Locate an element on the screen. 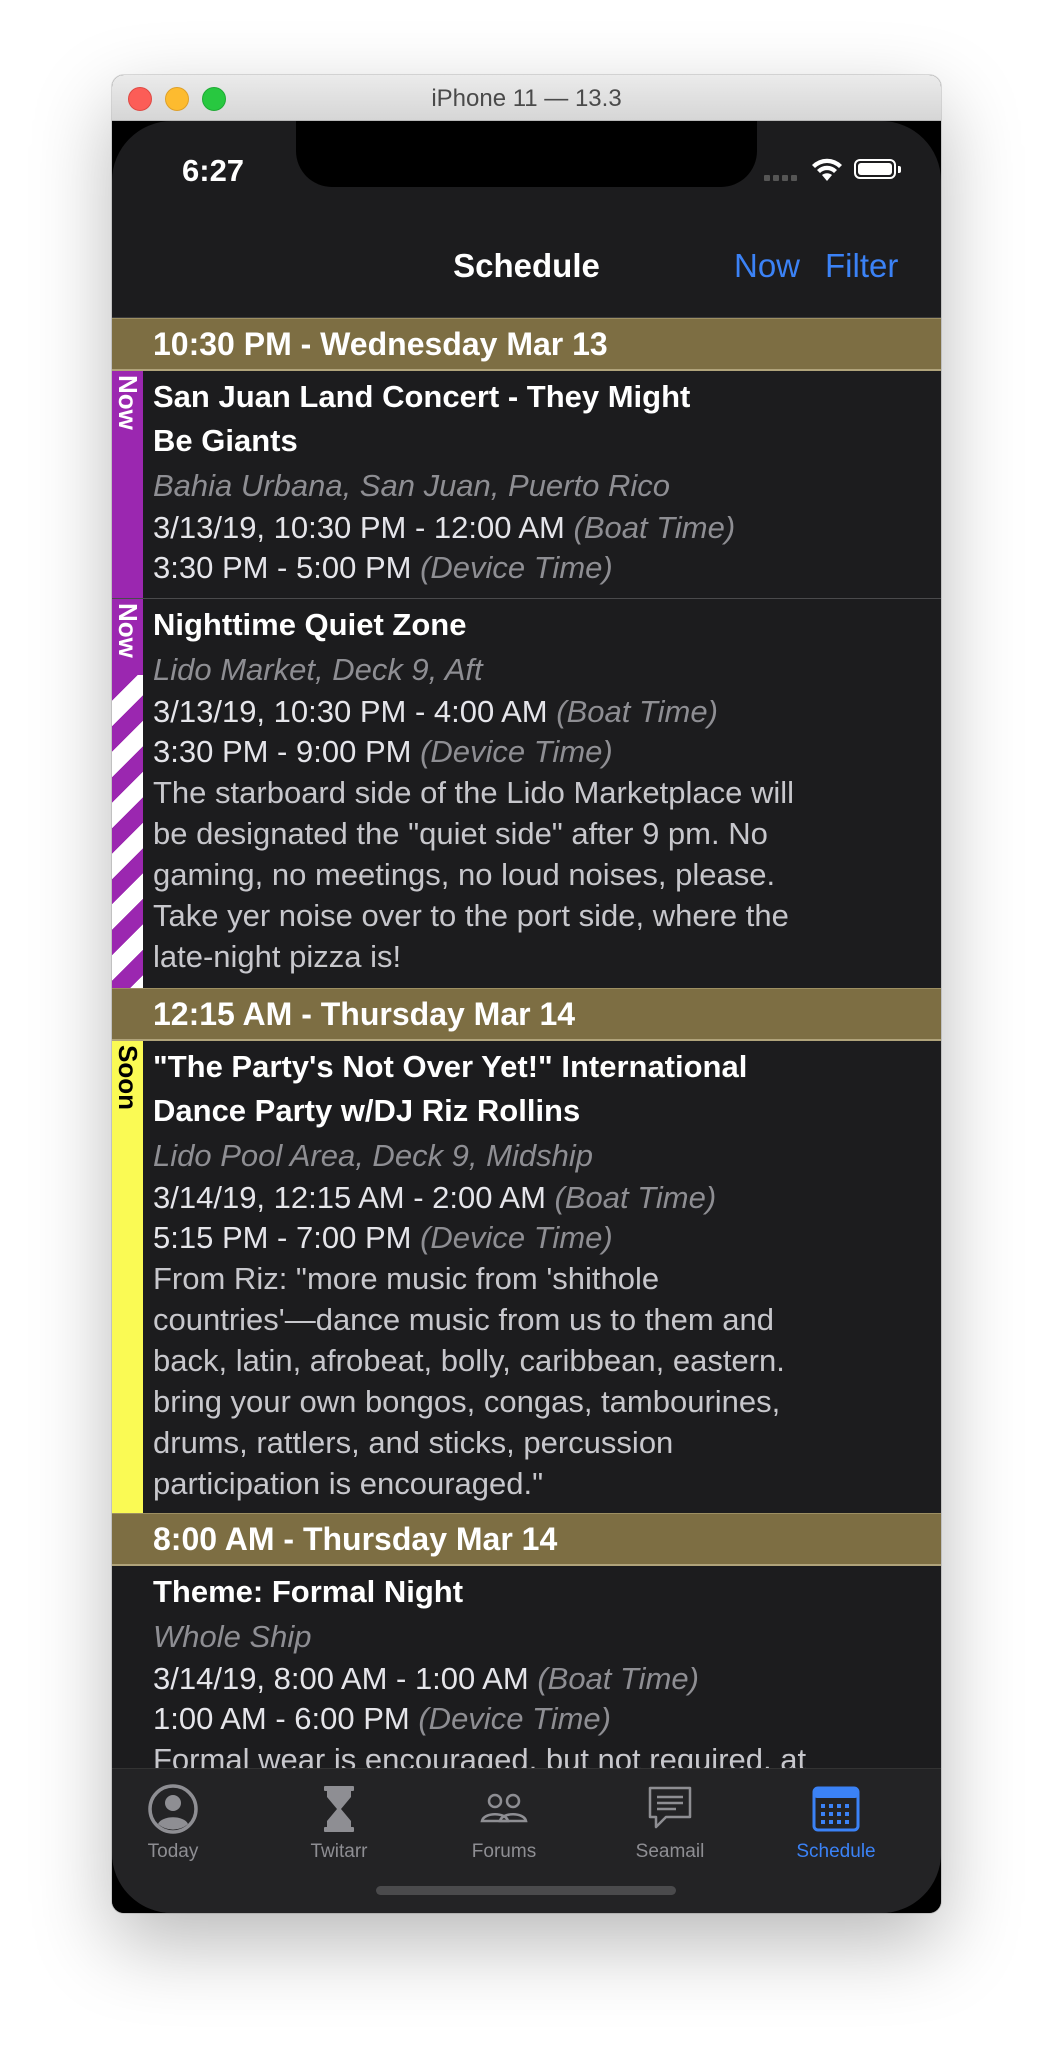  event-boat-time: 3/14/19, 12:15 AM - 2:00 AM (Boat Time) is located at coordinates (533, 1198).